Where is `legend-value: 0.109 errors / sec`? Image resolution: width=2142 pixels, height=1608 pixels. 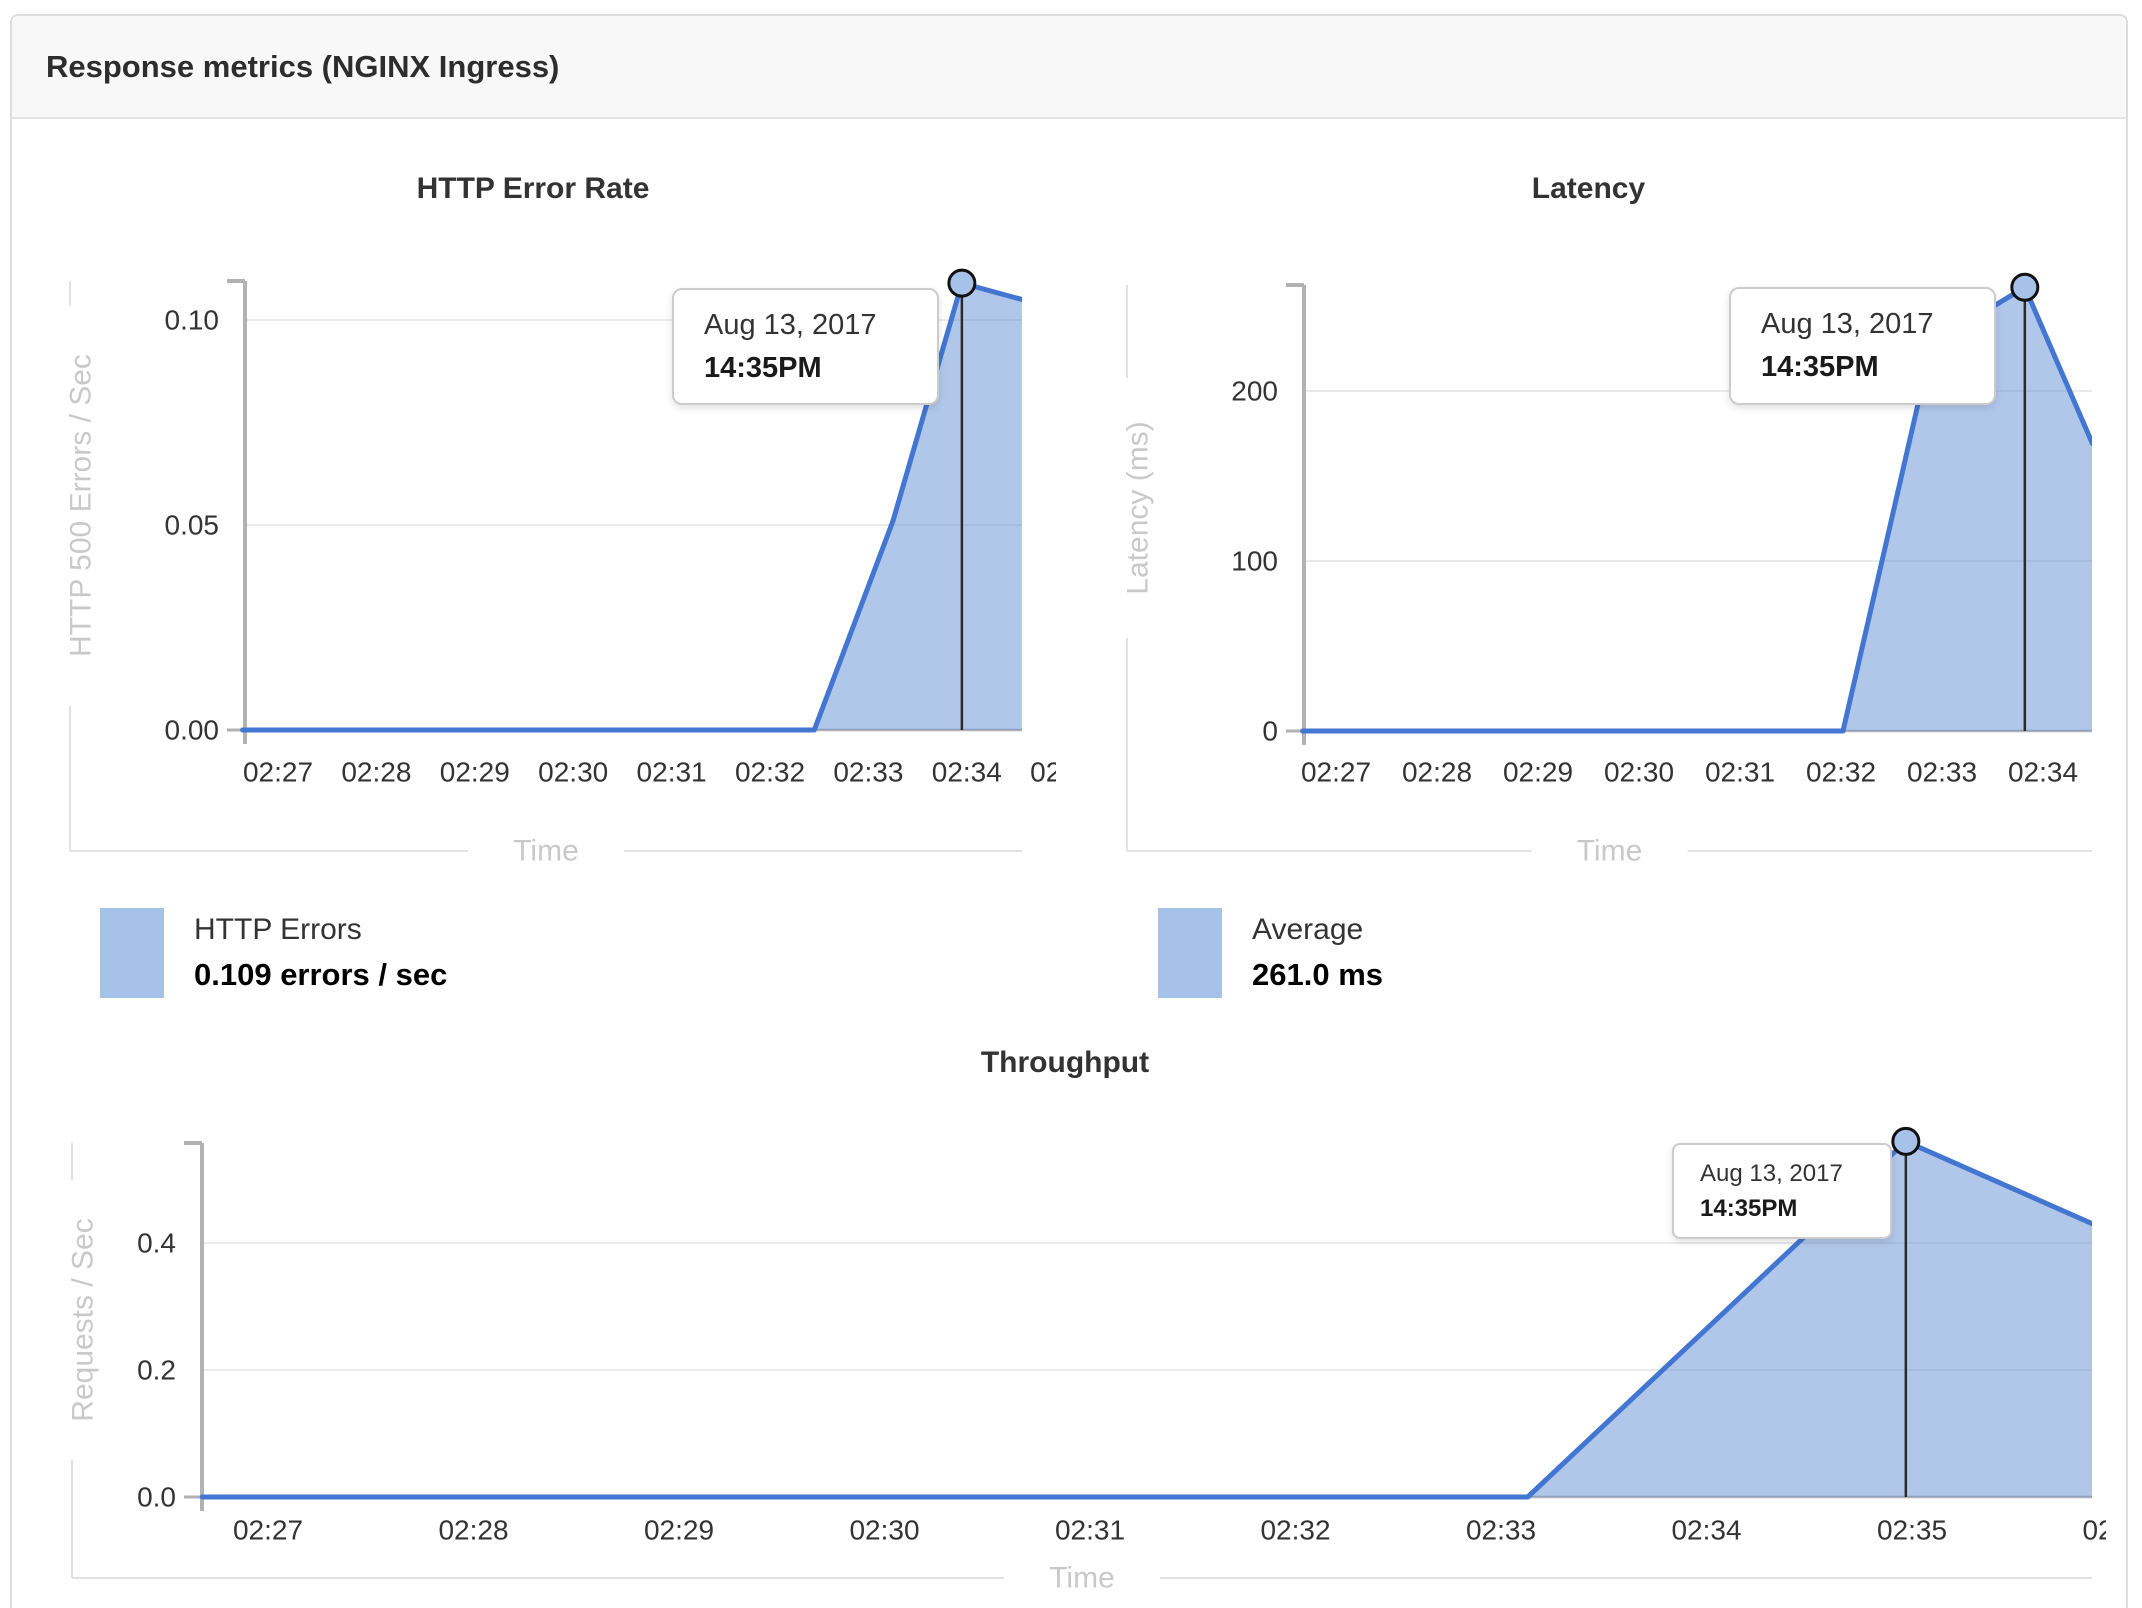
legend-value: 0.109 errors / sec is located at coordinates (321, 974).